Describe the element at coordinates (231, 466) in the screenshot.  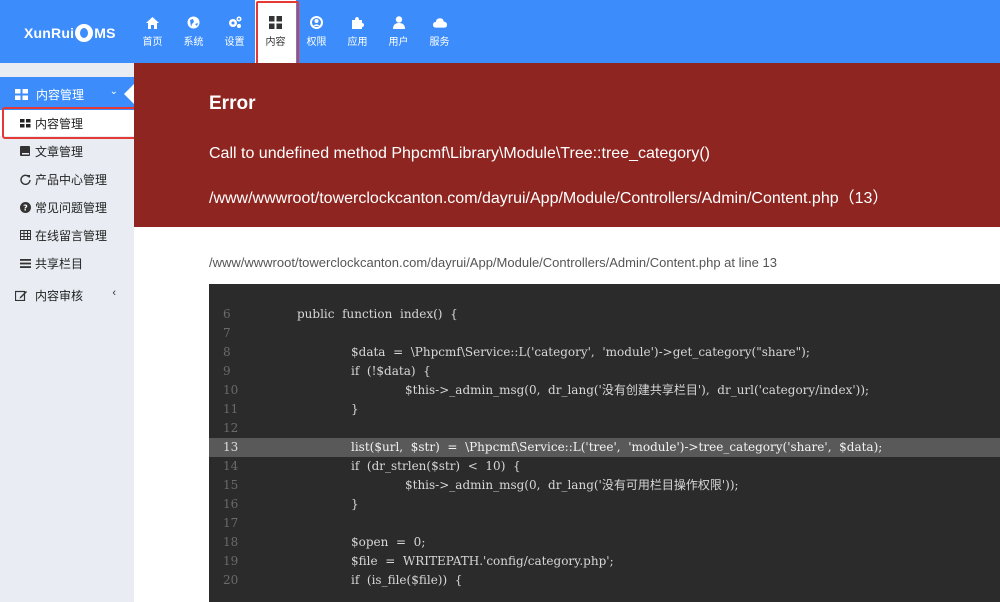
I see `code-line-number: 14` at that location.